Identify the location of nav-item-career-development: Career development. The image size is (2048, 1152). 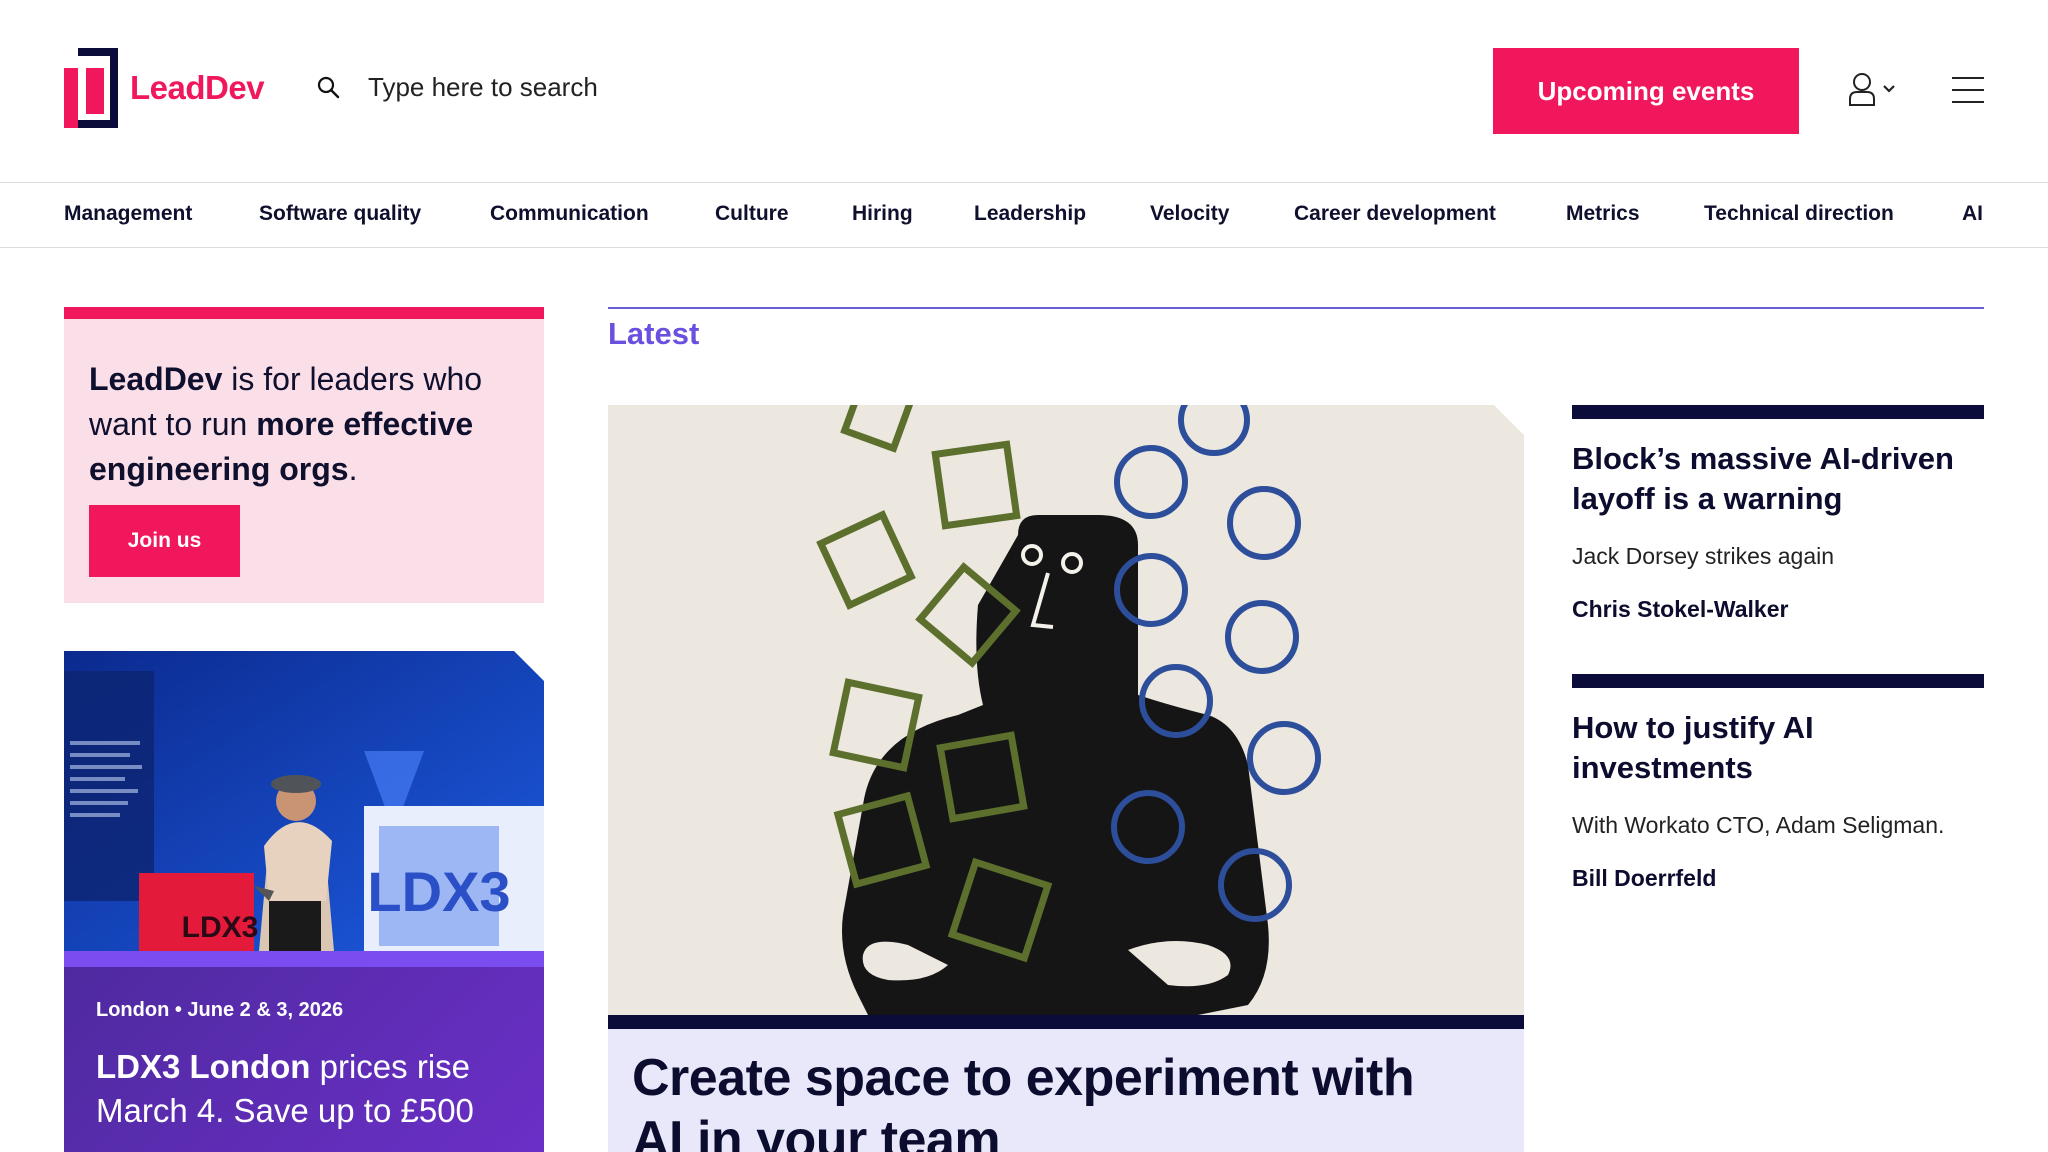
(1395, 214).